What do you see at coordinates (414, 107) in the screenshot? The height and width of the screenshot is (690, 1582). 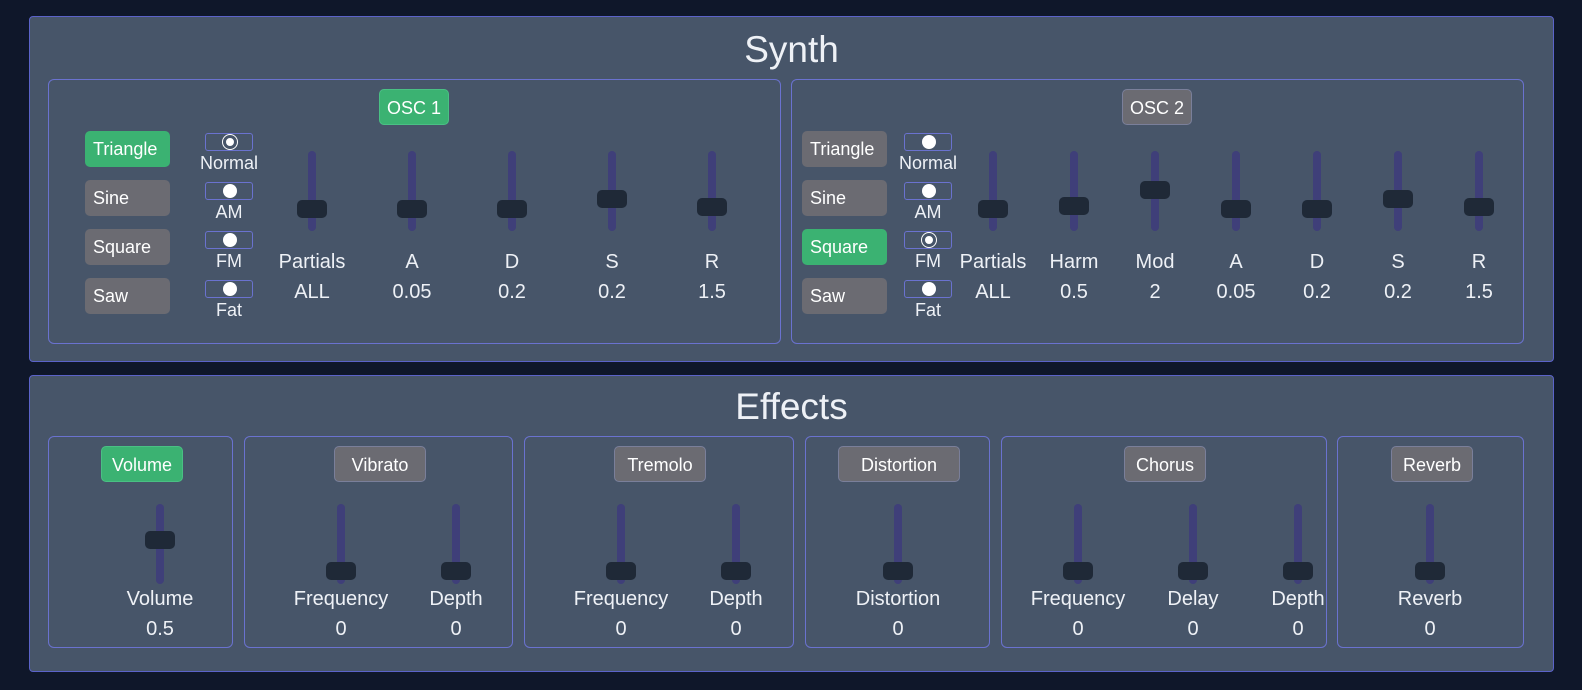 I see `osc1-toggle-button: OSC 1` at bounding box center [414, 107].